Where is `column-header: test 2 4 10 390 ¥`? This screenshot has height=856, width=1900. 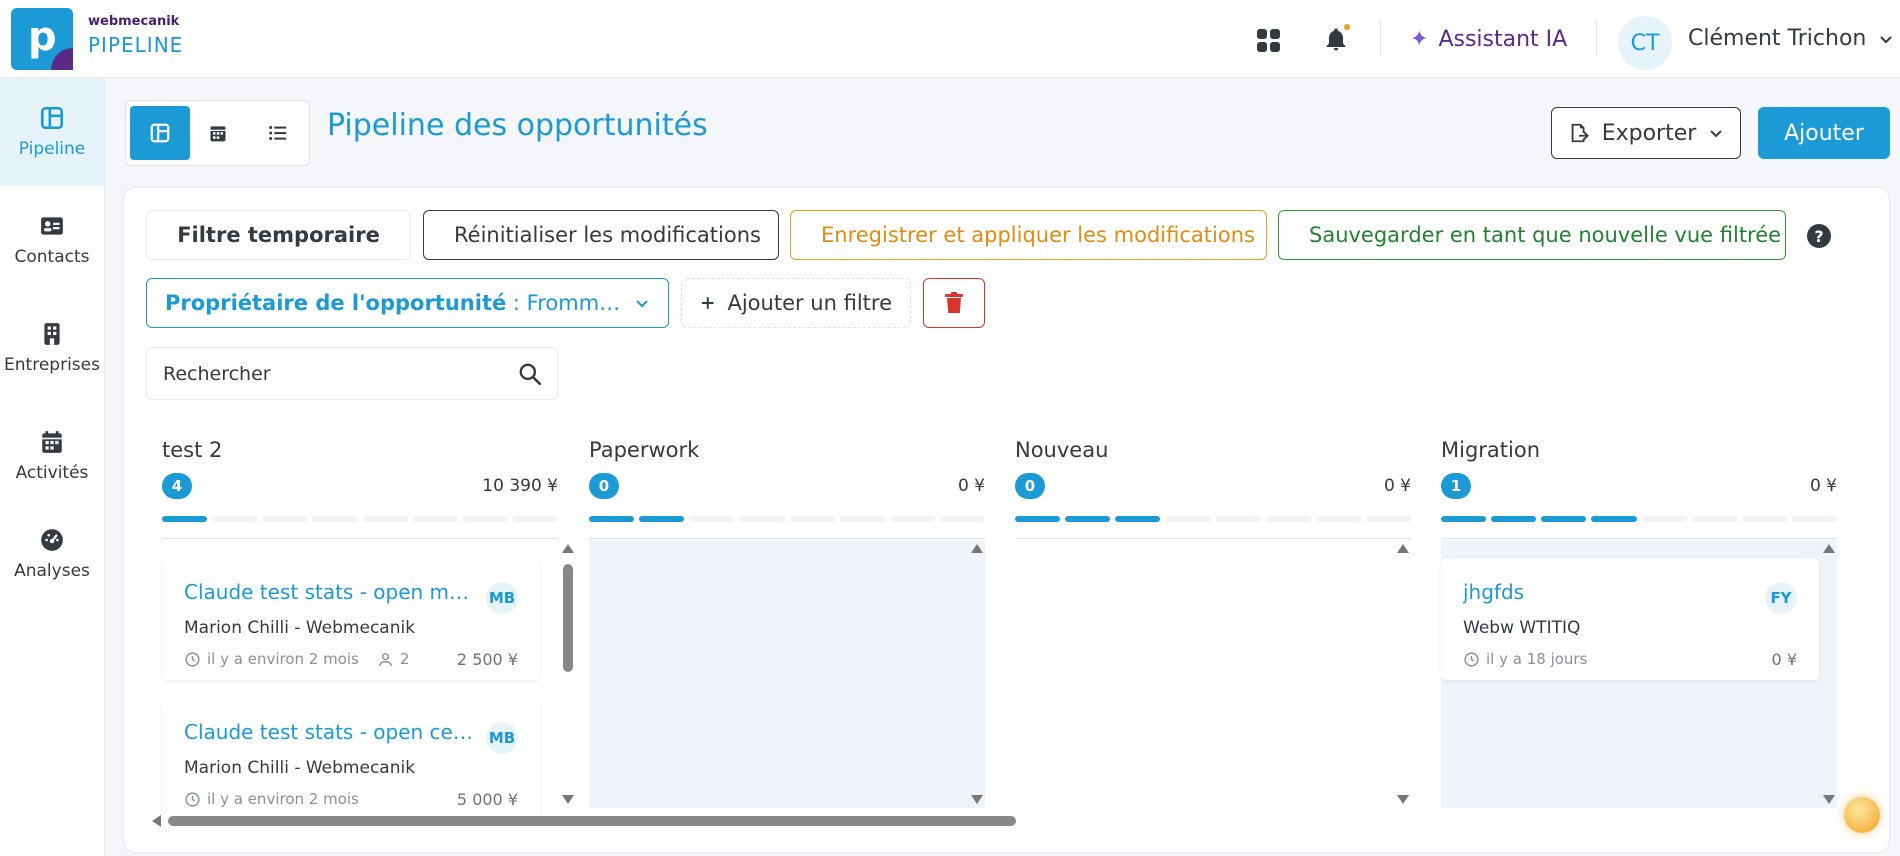
column-header: test 2 4 10 390 ¥ is located at coordinates (360, 488).